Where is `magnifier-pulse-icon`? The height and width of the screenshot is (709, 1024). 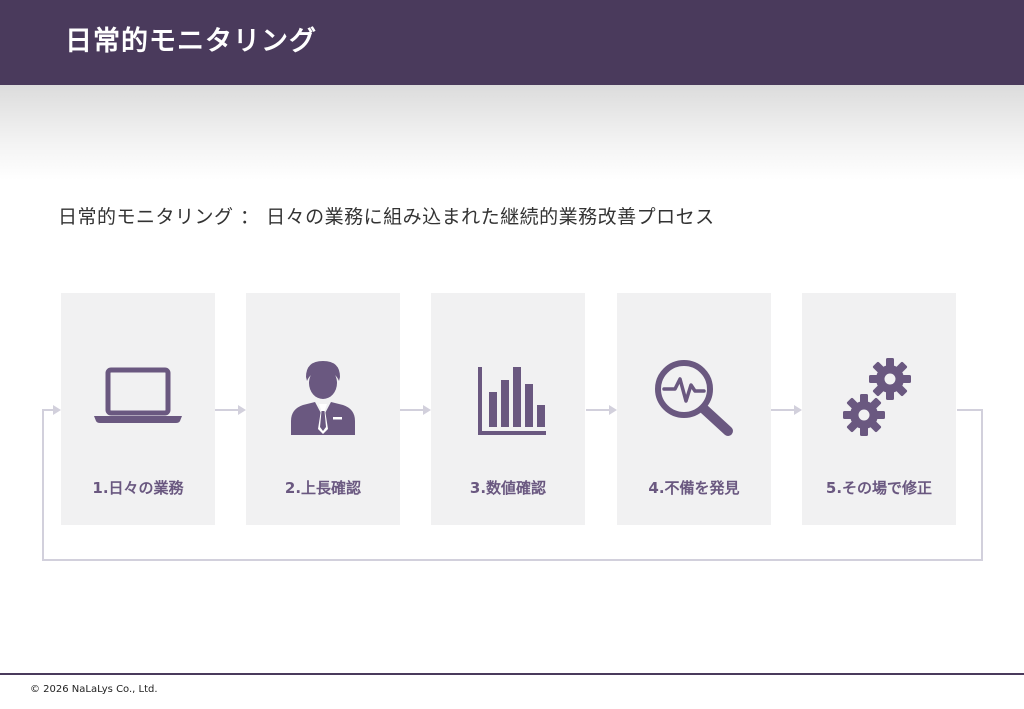 magnifier-pulse-icon is located at coordinates (694, 398).